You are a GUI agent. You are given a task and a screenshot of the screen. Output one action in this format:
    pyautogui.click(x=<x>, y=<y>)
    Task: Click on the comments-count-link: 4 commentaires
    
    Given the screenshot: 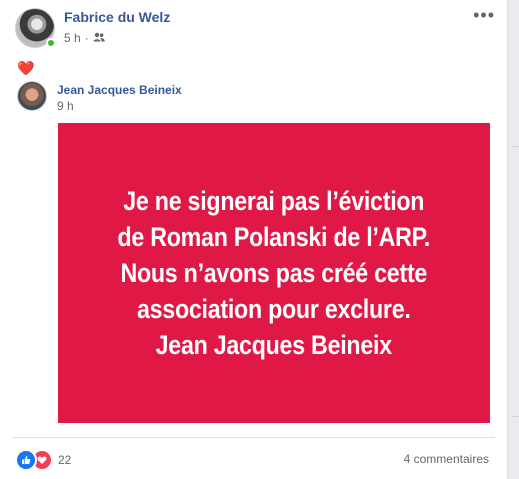 What is the action you would take?
    pyautogui.click(x=446, y=459)
    